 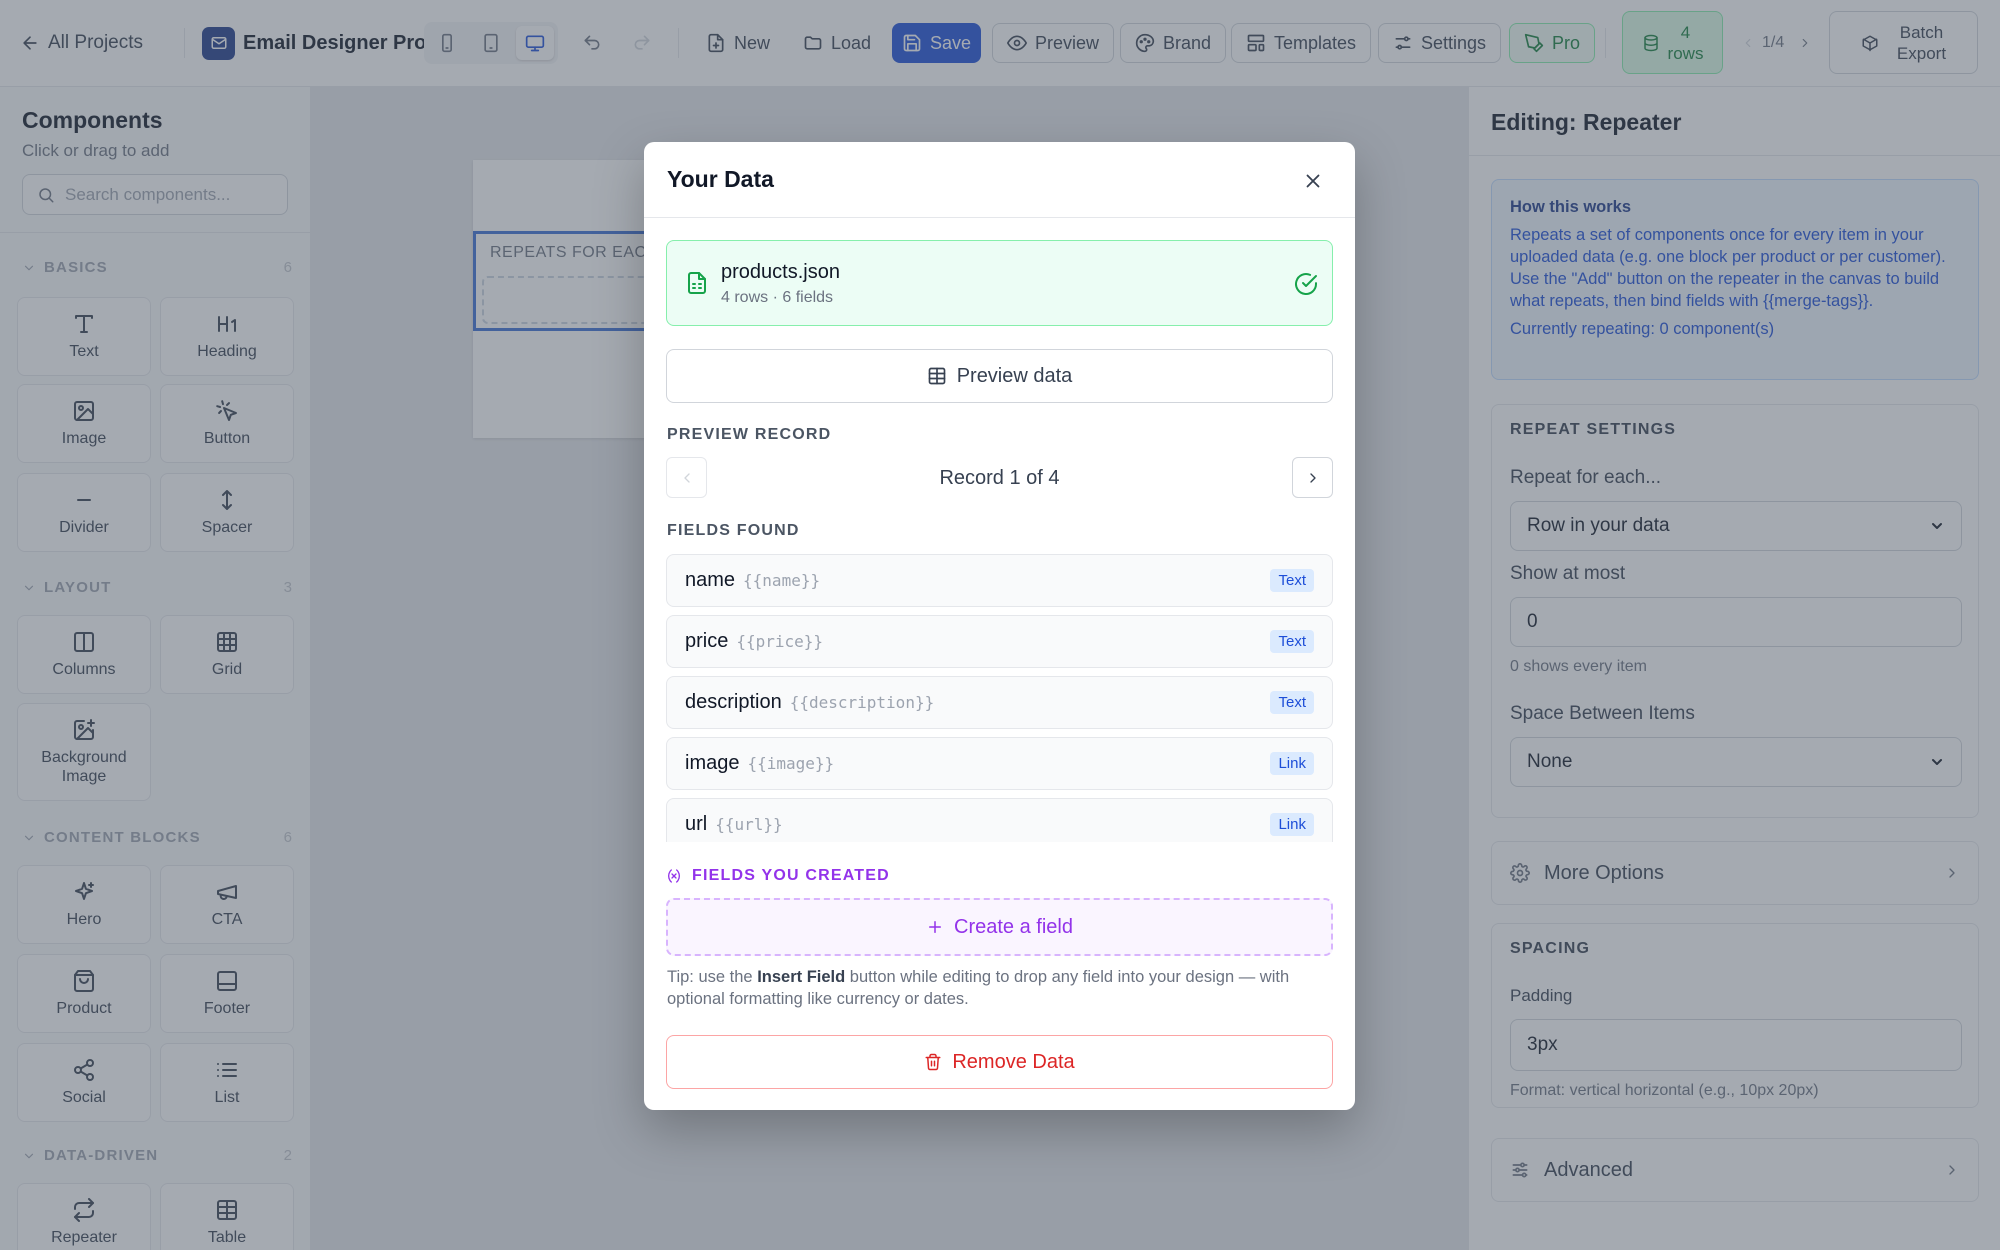 What do you see at coordinates (1014, 375) in the screenshot?
I see `preview-data-label: Preview data` at bounding box center [1014, 375].